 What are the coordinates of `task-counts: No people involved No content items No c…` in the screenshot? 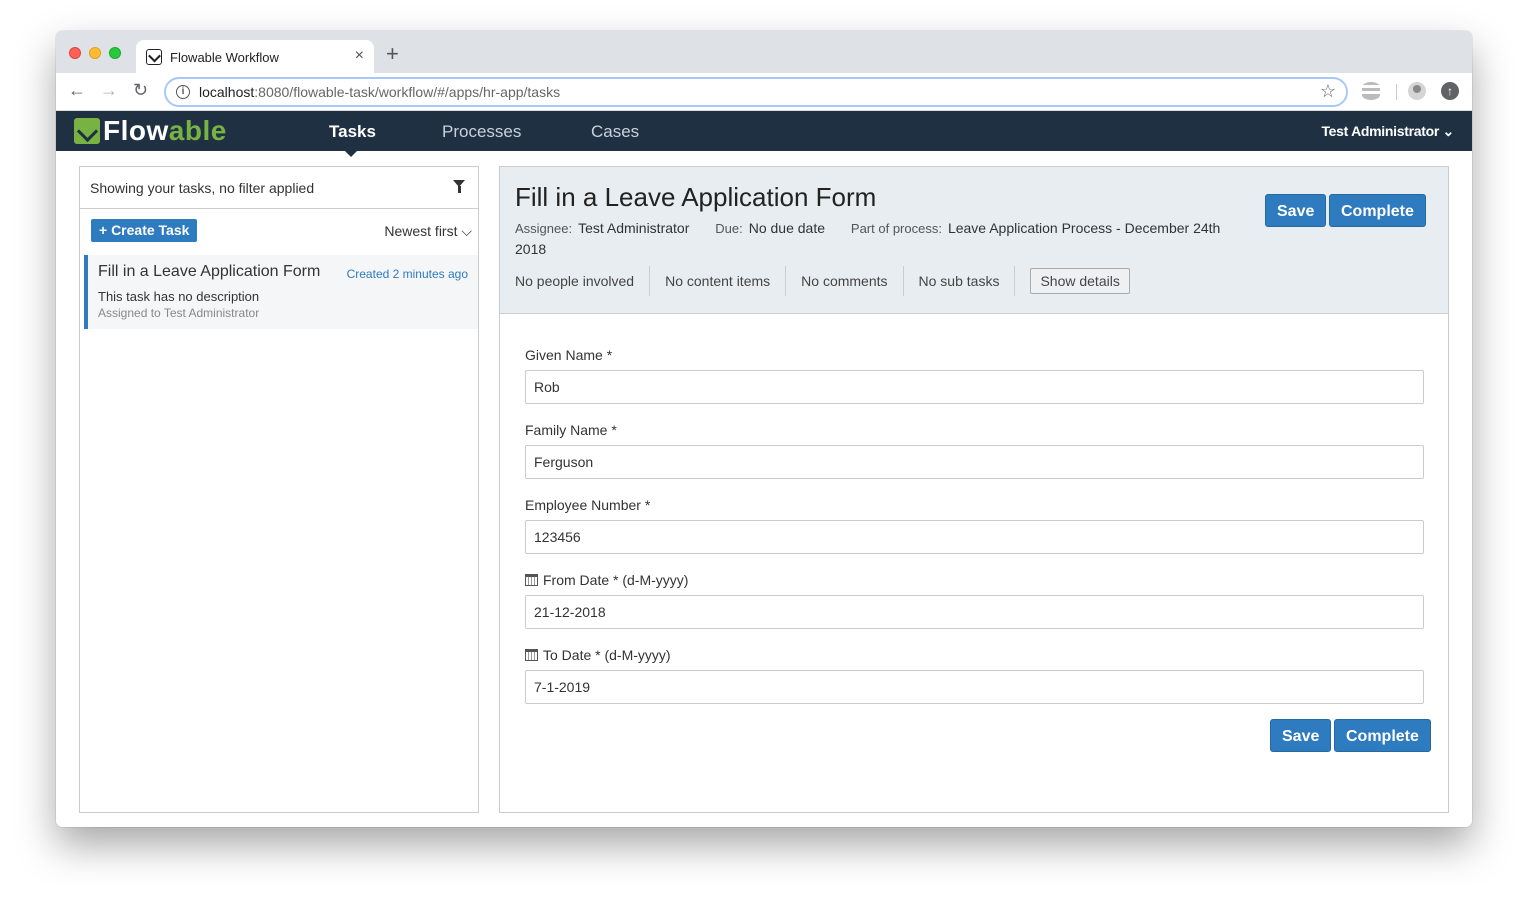 It's located at (822, 281).